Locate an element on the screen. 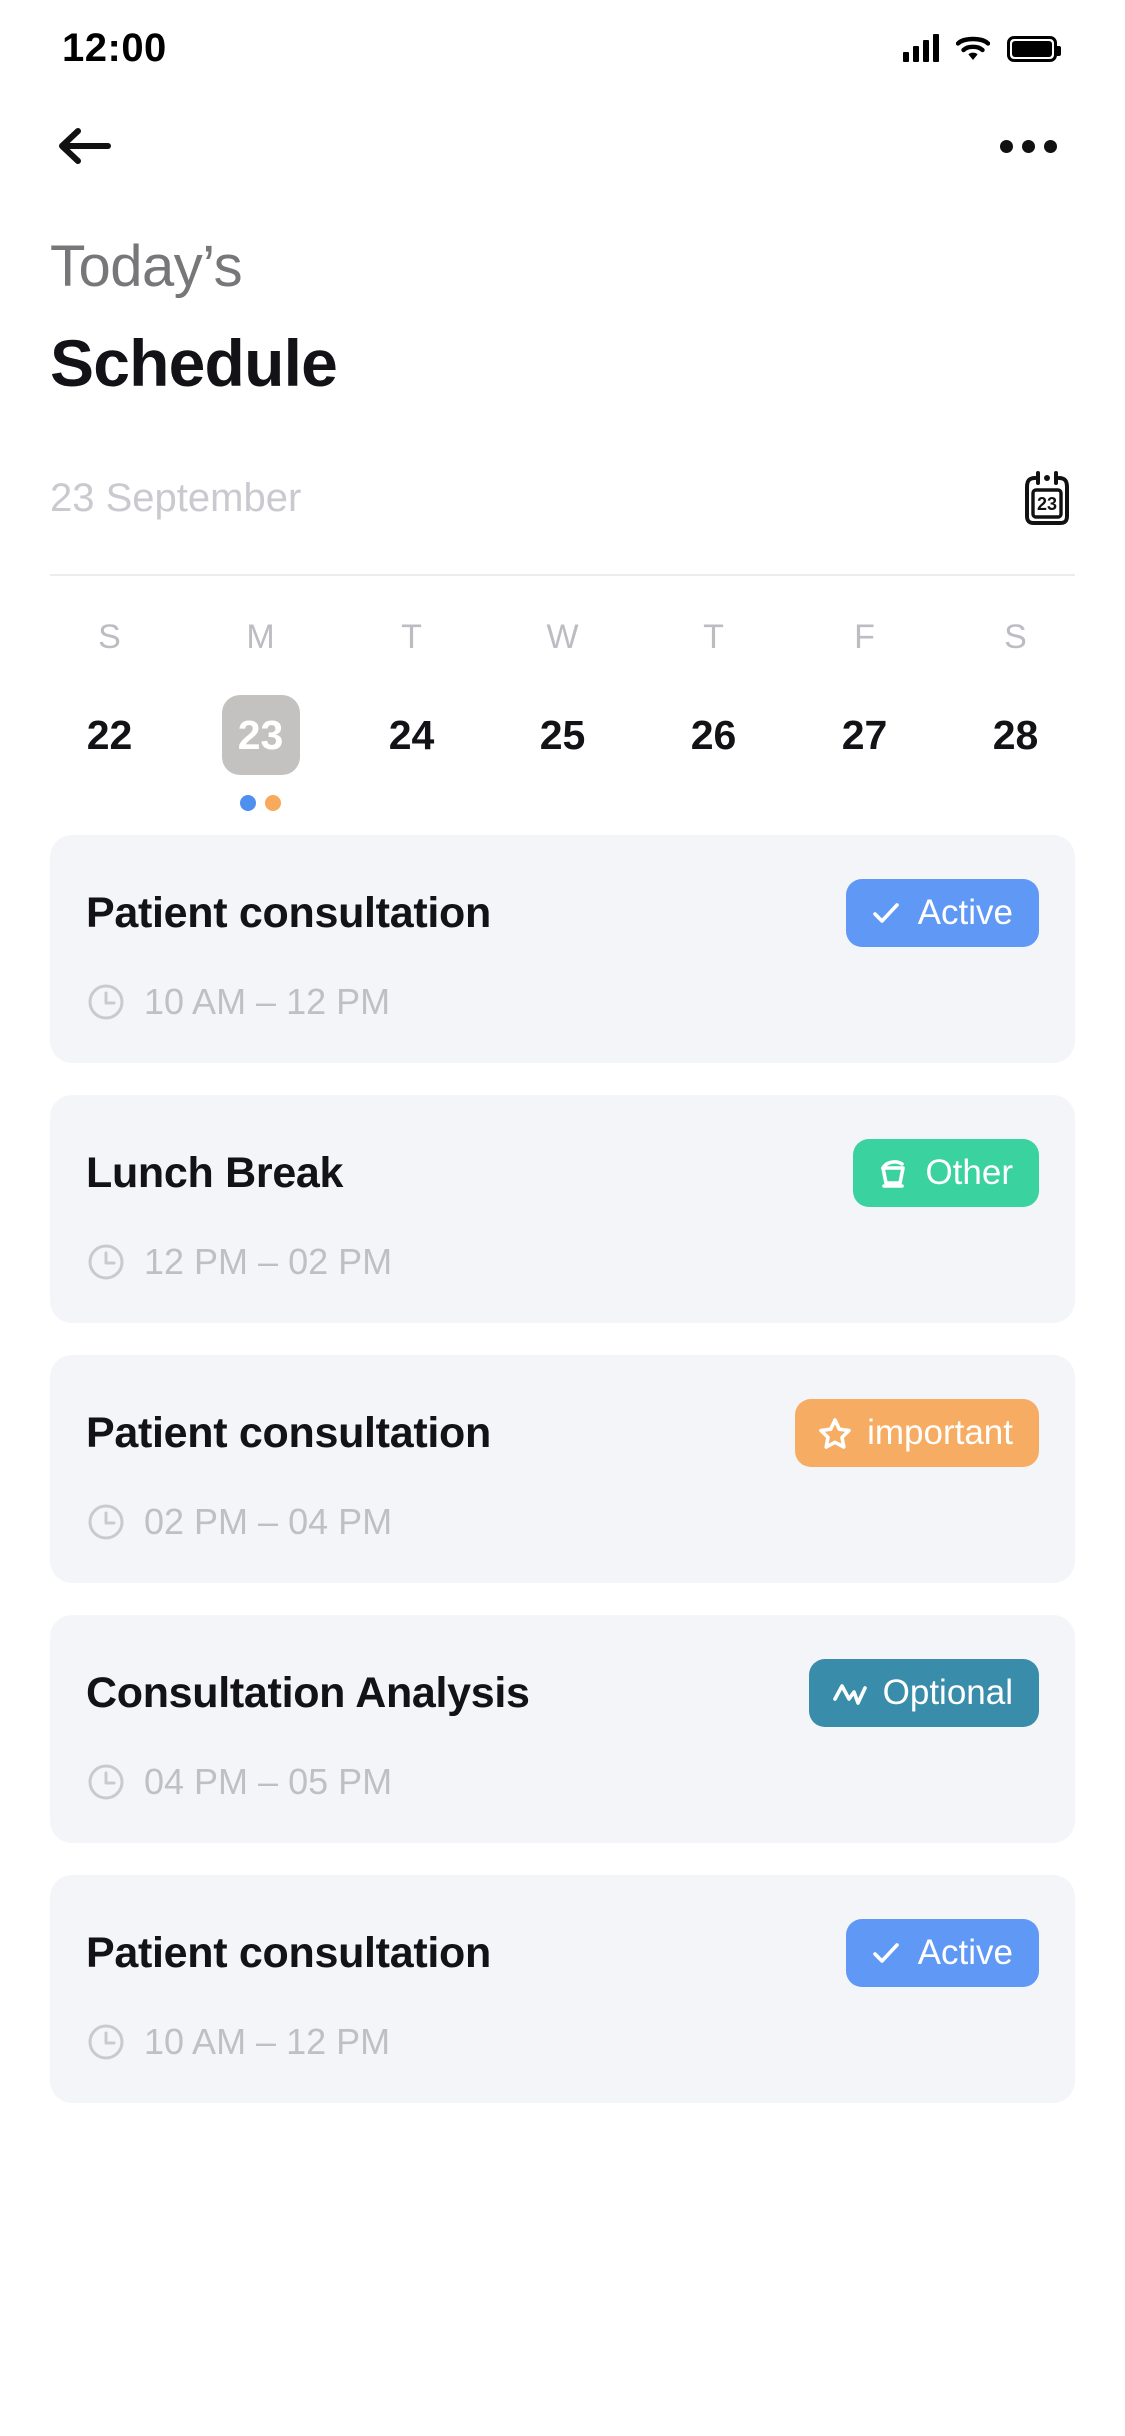 The width and height of the screenshot is (1125, 2436). battery-full-icon is located at coordinates (1034, 49).